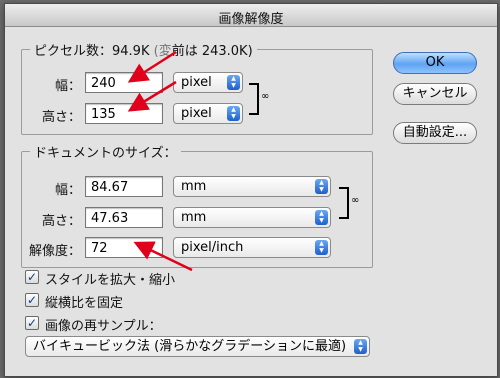  What do you see at coordinates (162, 51) in the screenshot?
I see `pixel-count-label-covered: (変` at bounding box center [162, 51].